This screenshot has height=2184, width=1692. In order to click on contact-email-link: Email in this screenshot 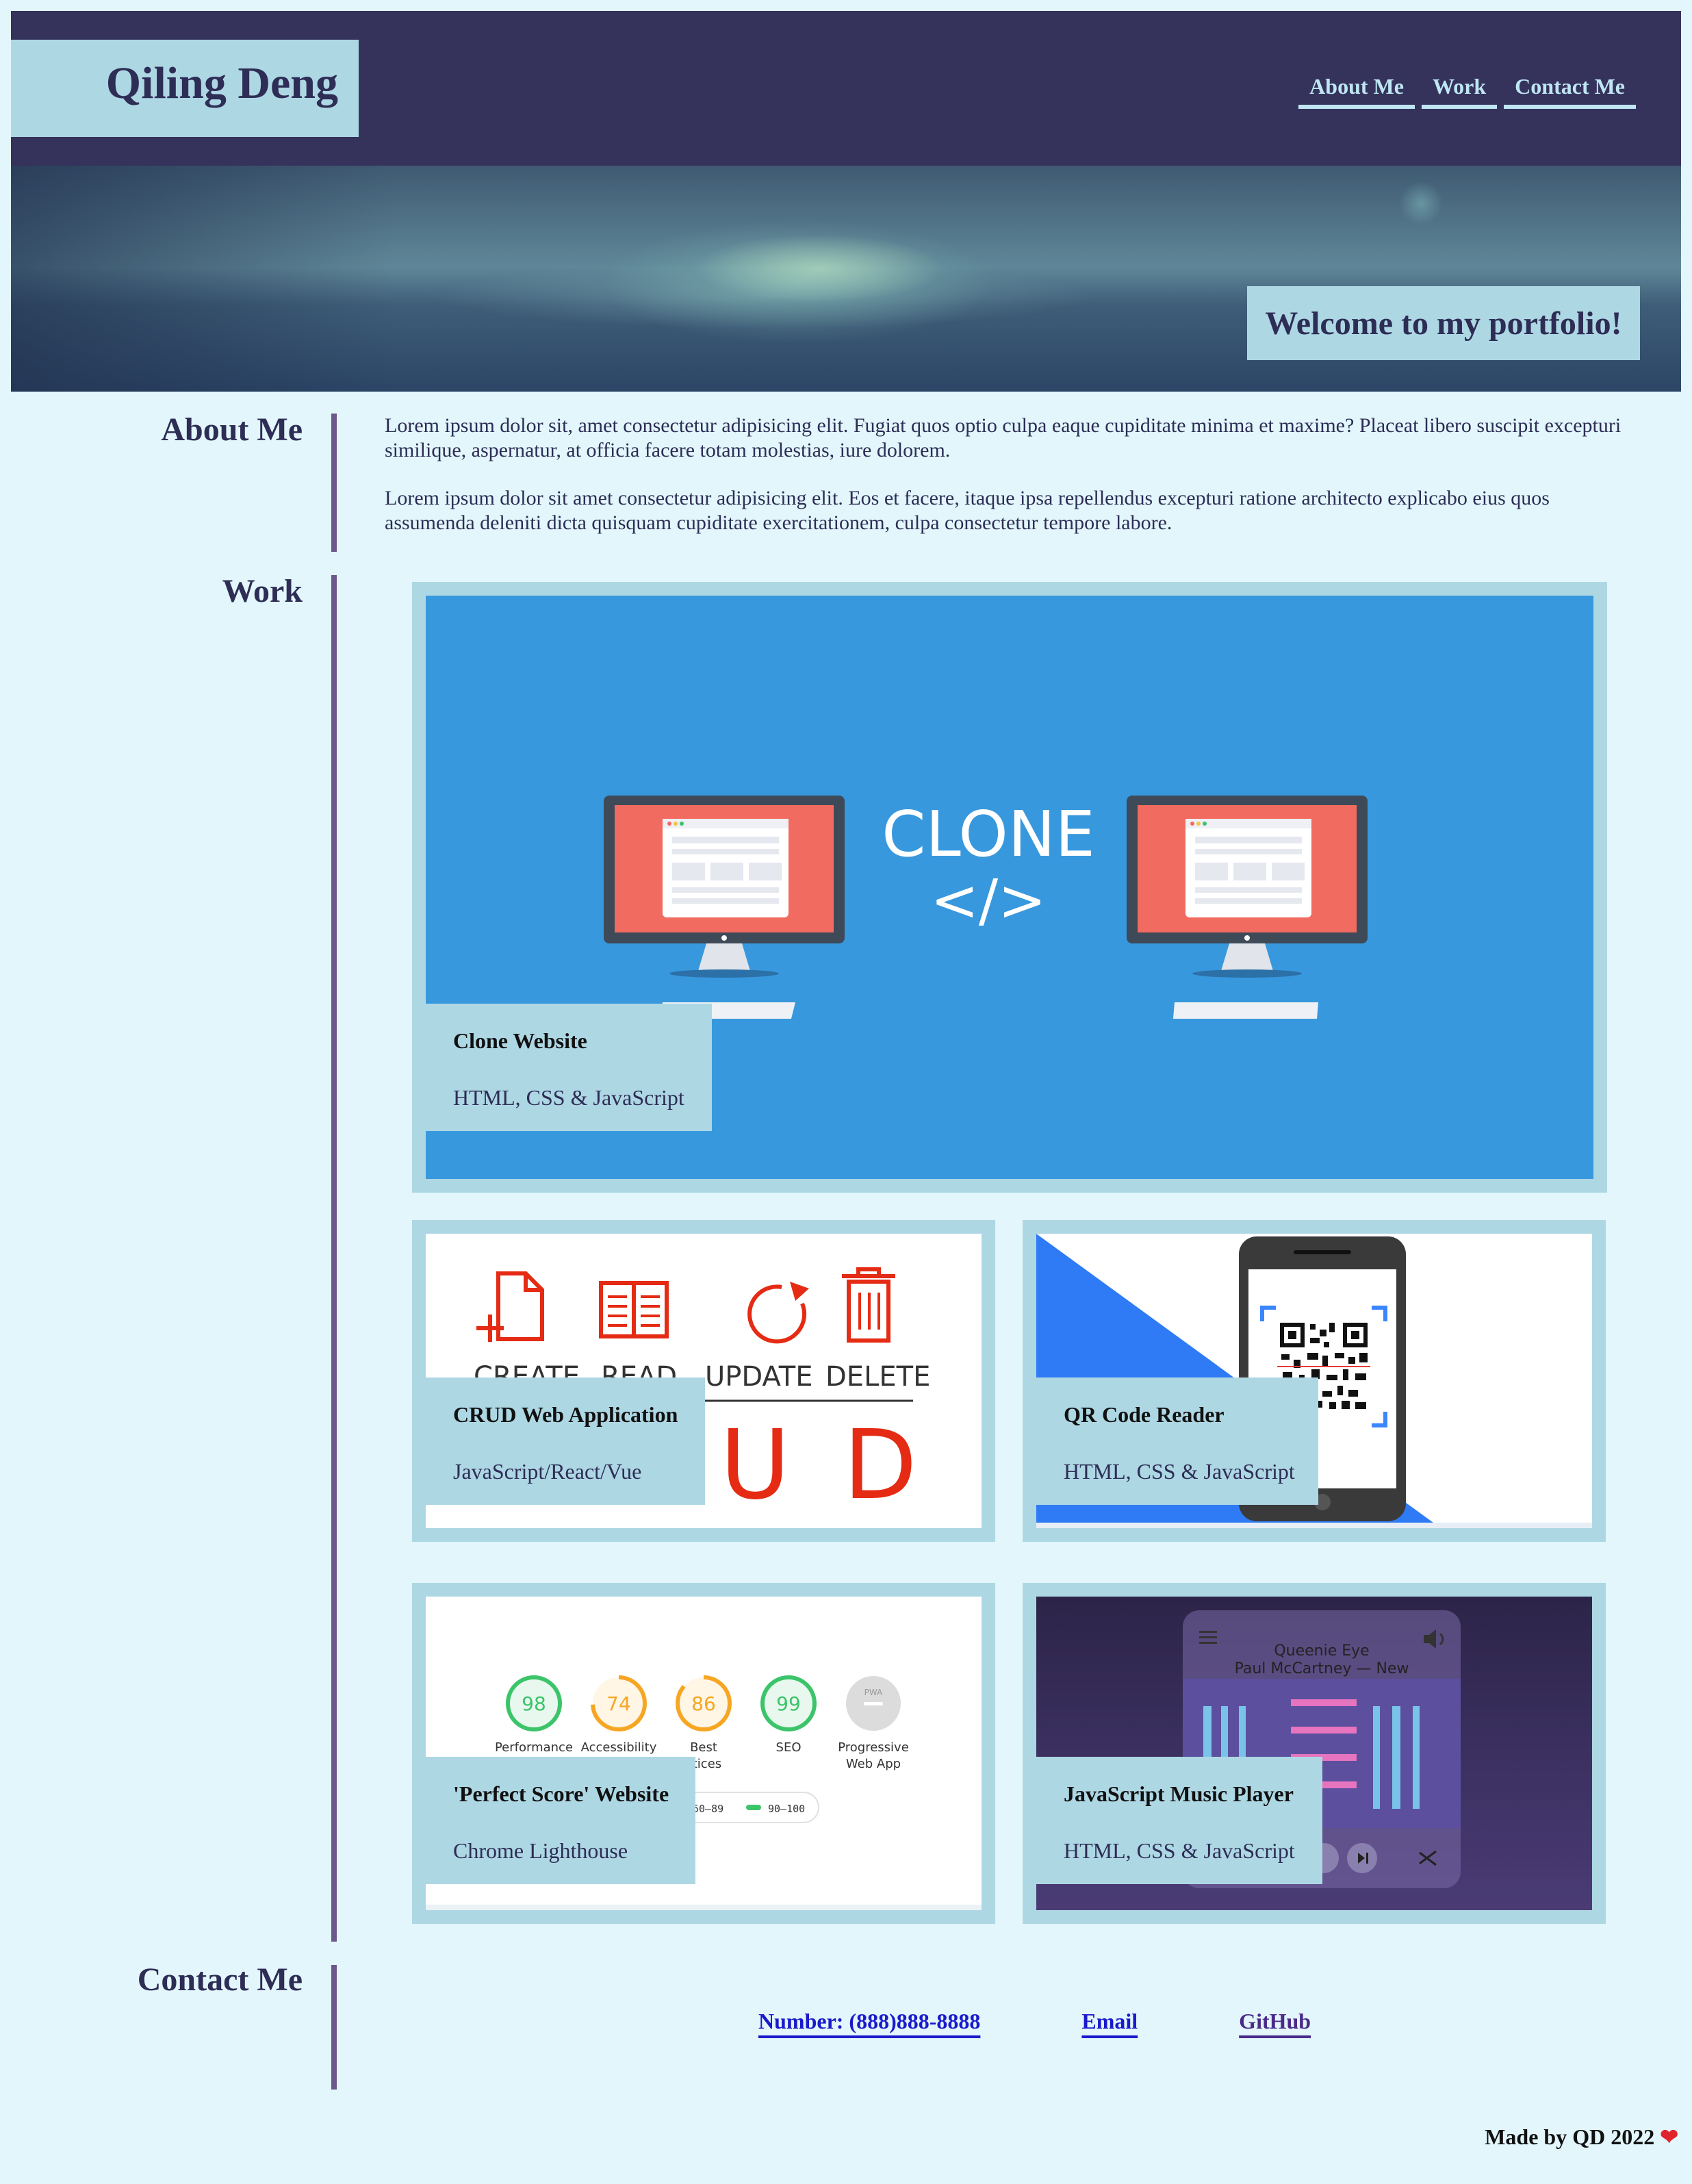, I will do `click(1110, 2021)`.